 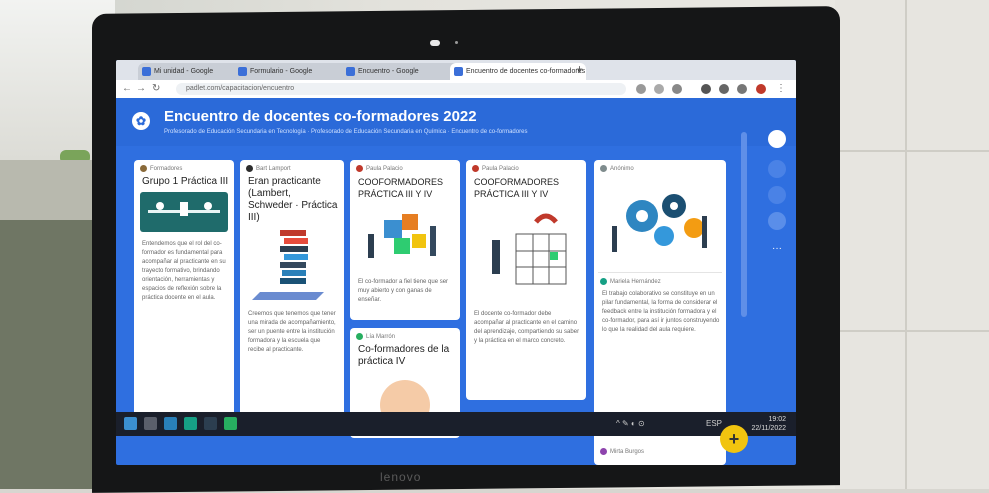 What do you see at coordinates (630, 423) in the screenshot?
I see `tray-icons: ^ ✎ ◐ ⊙` at bounding box center [630, 423].